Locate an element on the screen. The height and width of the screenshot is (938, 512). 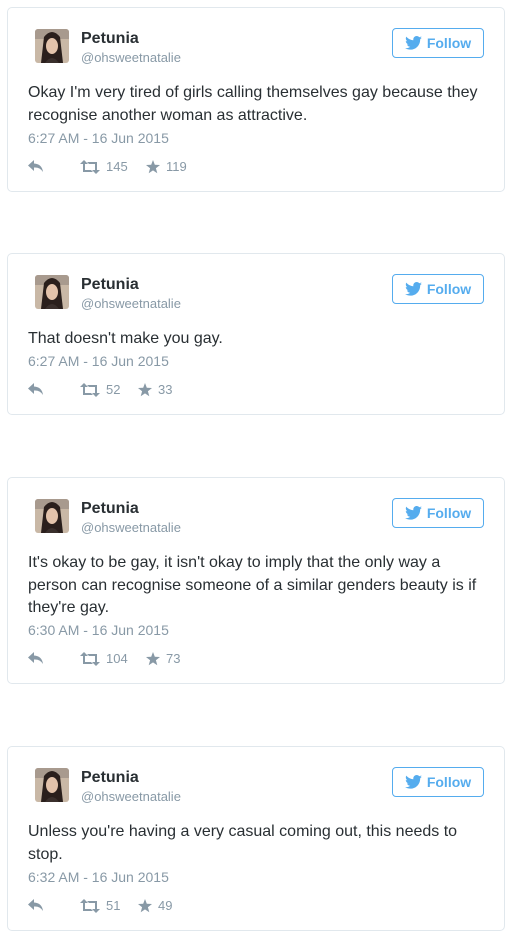
favorite-button: 73 is located at coordinates (163, 659).